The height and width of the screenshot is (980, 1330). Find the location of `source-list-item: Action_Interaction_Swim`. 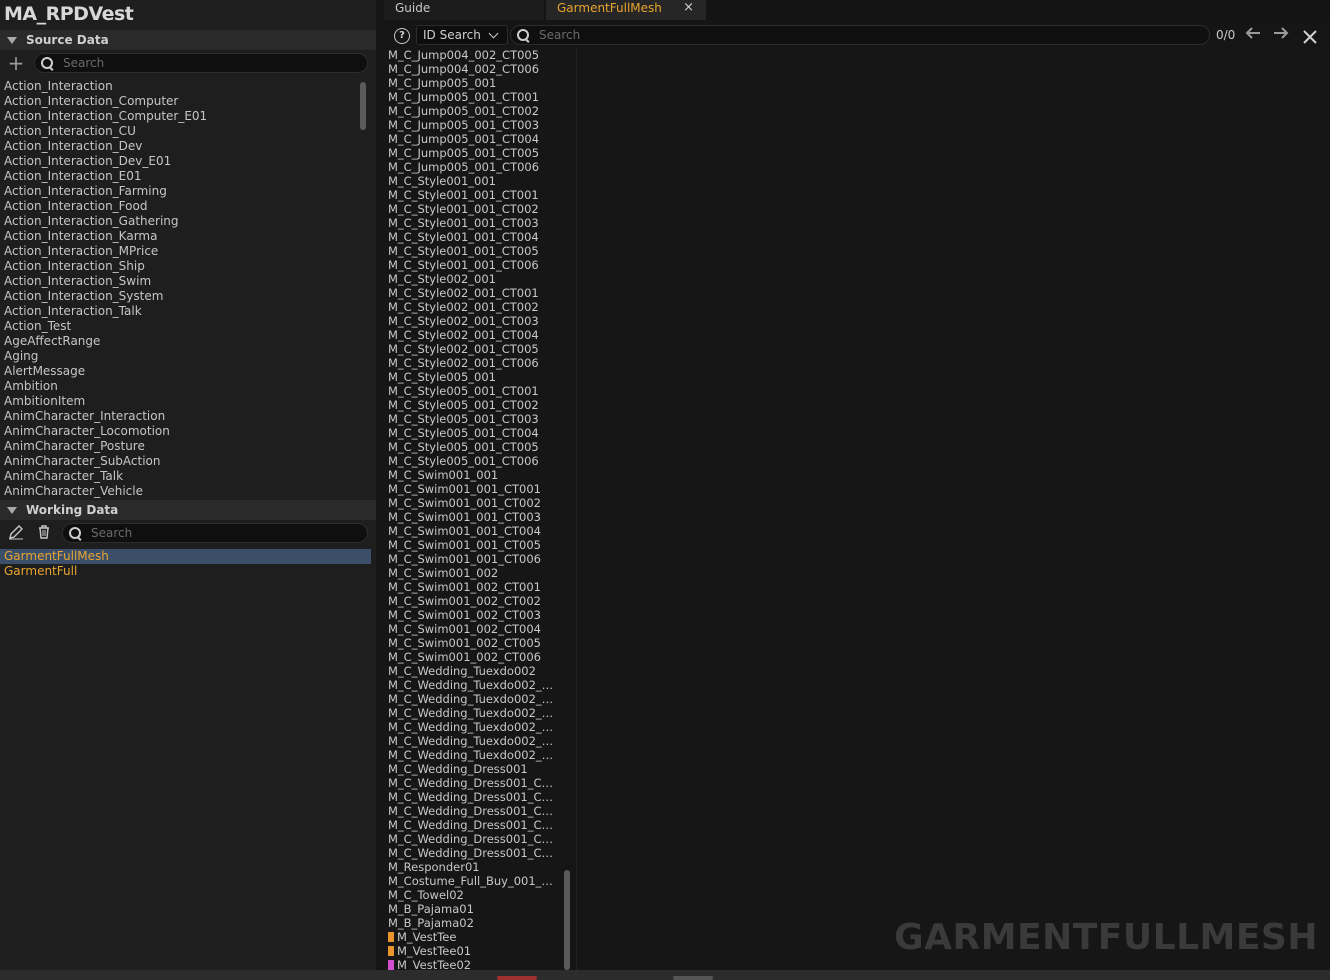

source-list-item: Action_Interaction_Swim is located at coordinates (178, 281).